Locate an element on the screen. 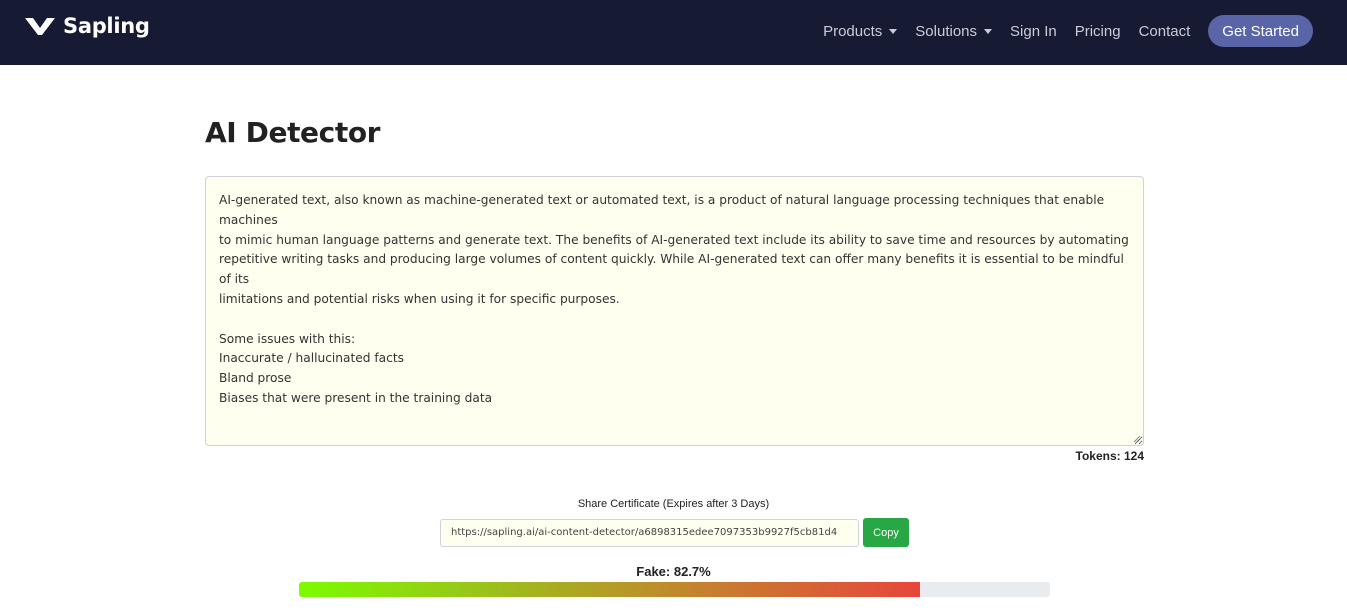 The height and width of the screenshot is (613, 1347). nav-item-label: Sign In is located at coordinates (1033, 31).